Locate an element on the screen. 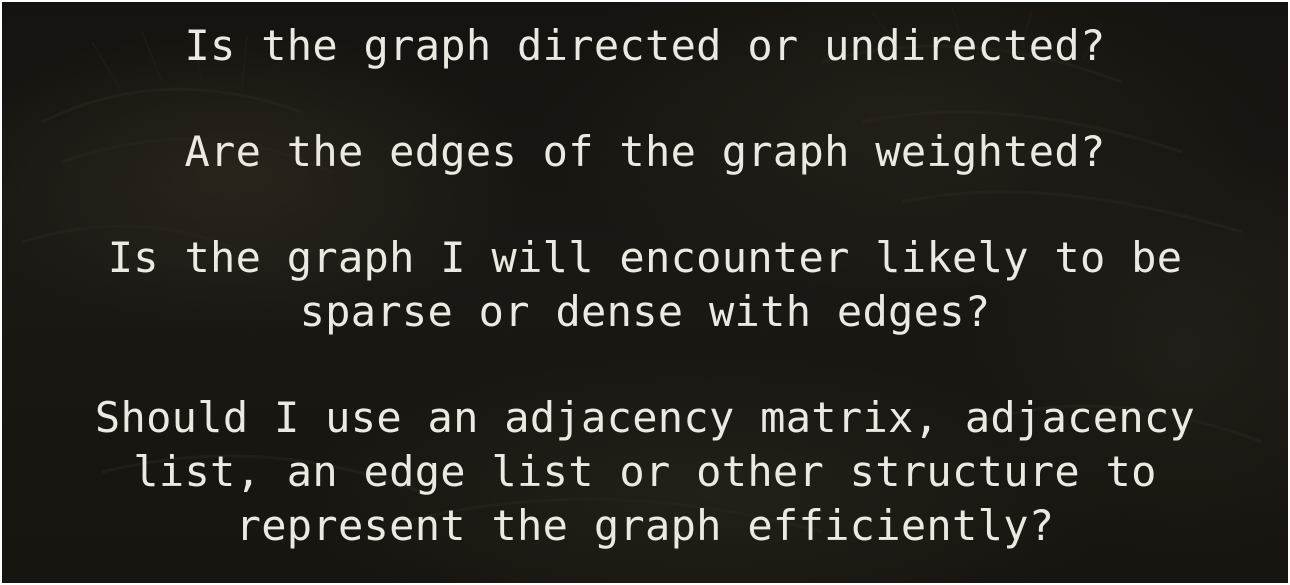  question-representation-line-2: list, an edge list or other structure to is located at coordinates (645, 471).